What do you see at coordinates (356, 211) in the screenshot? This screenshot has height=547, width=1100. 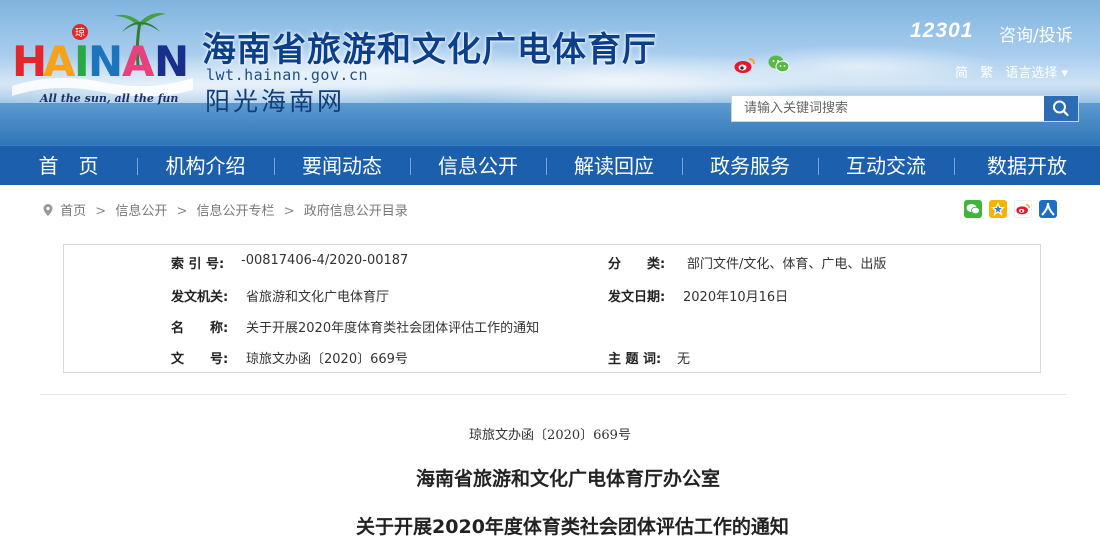 I see `breadcrumb-catalog: 政府信息公开目录` at bounding box center [356, 211].